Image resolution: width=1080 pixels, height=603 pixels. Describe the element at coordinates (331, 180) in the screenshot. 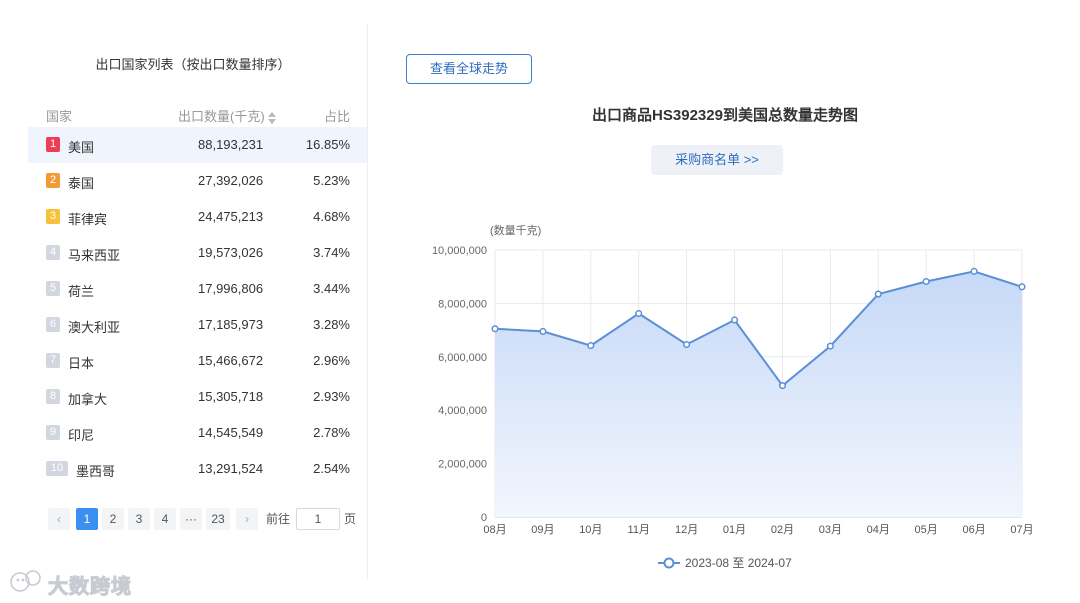

I see `share-pct: 5.23%` at that location.